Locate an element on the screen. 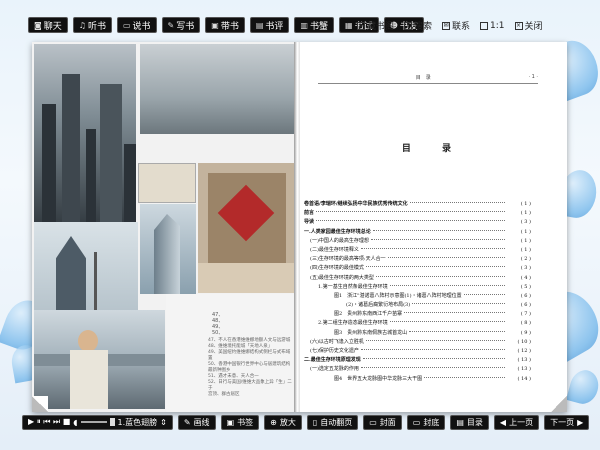 The height and width of the screenshot is (450, 600). toc-entry: 图1 浙江"湛诺葛八阵村示意图(1)・诸葛八阵村地理位置 ( 6 ) is located at coordinates (417, 296).